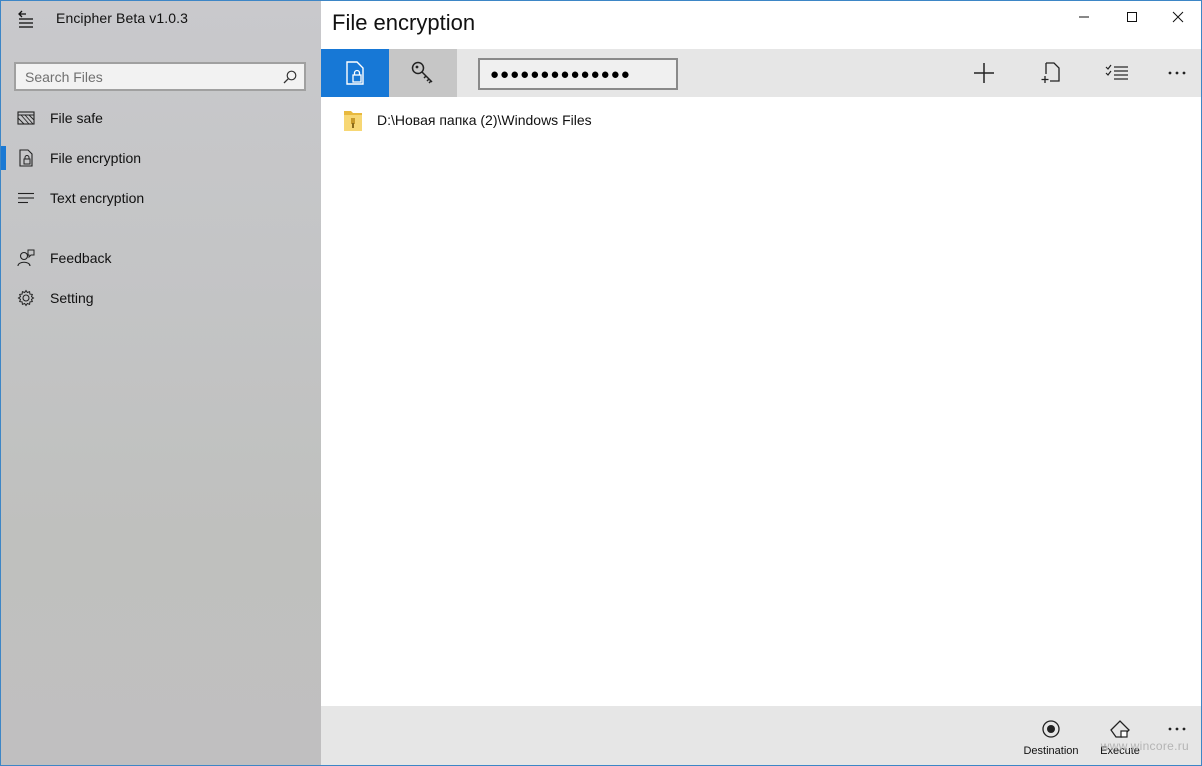 Image resolution: width=1202 pixels, height=766 pixels. Describe the element at coordinates (161, 118) in the screenshot. I see `sidebar-item-file-safe: File safe` at that location.